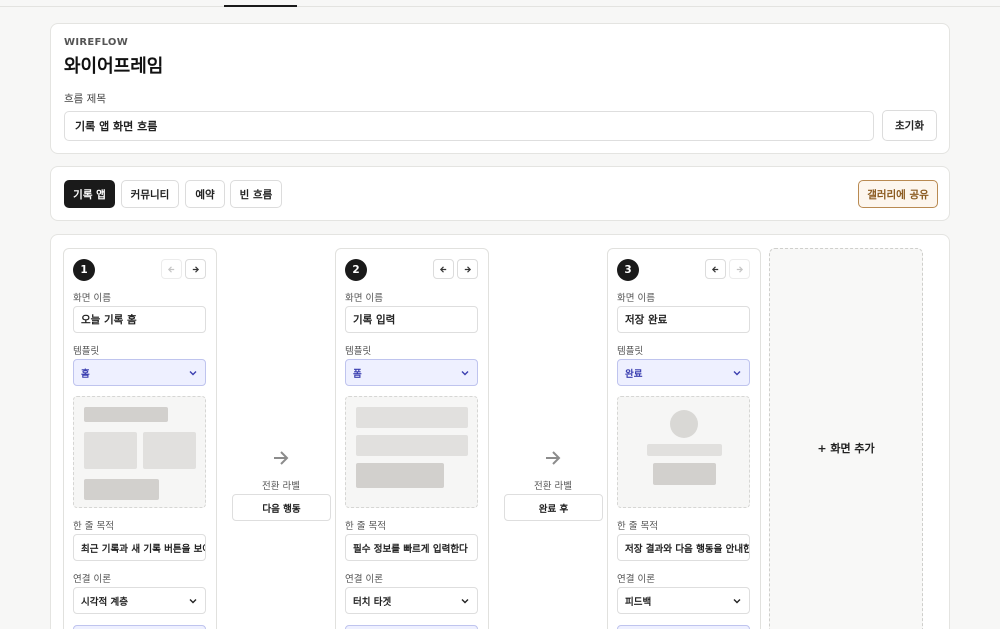  Describe the element at coordinates (683, 319) in the screenshot. I see `screen-name-input: 저장 완료` at that location.